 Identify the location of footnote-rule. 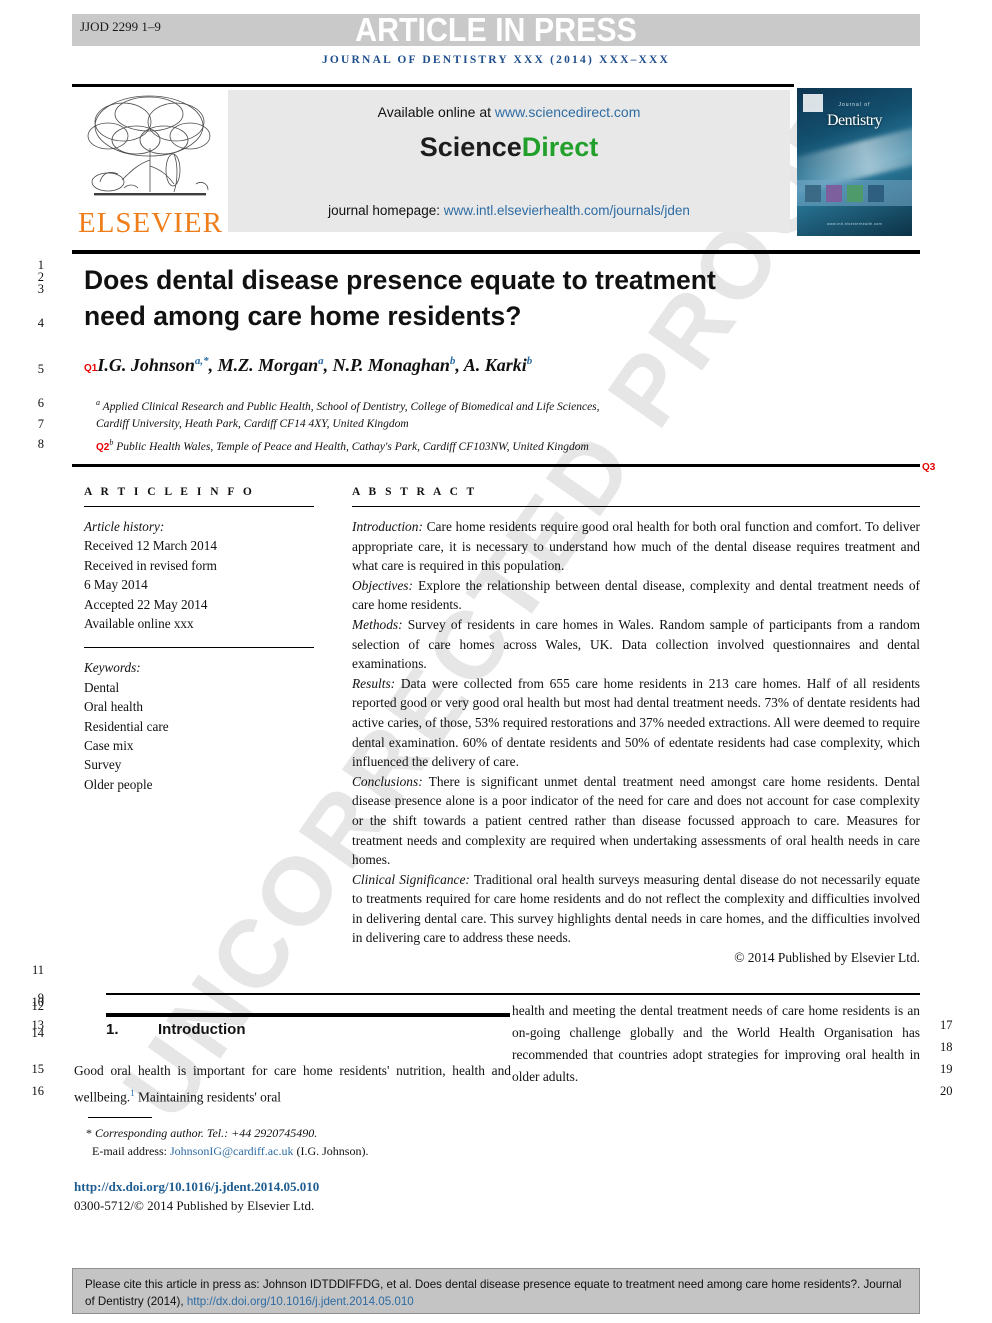
(120, 1118).